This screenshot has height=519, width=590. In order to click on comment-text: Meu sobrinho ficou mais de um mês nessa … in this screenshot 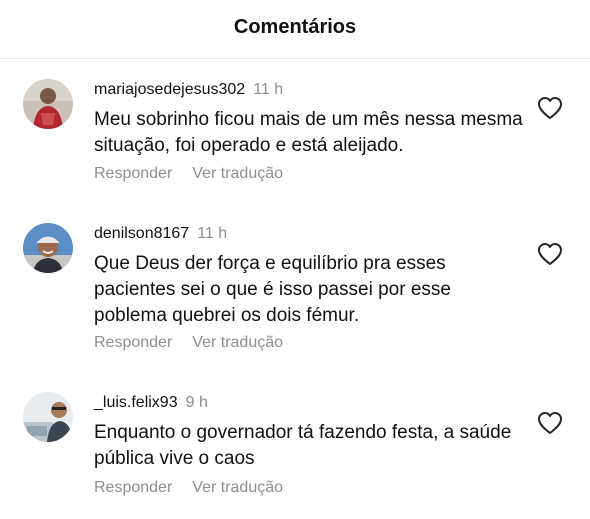, I will do `click(308, 132)`.